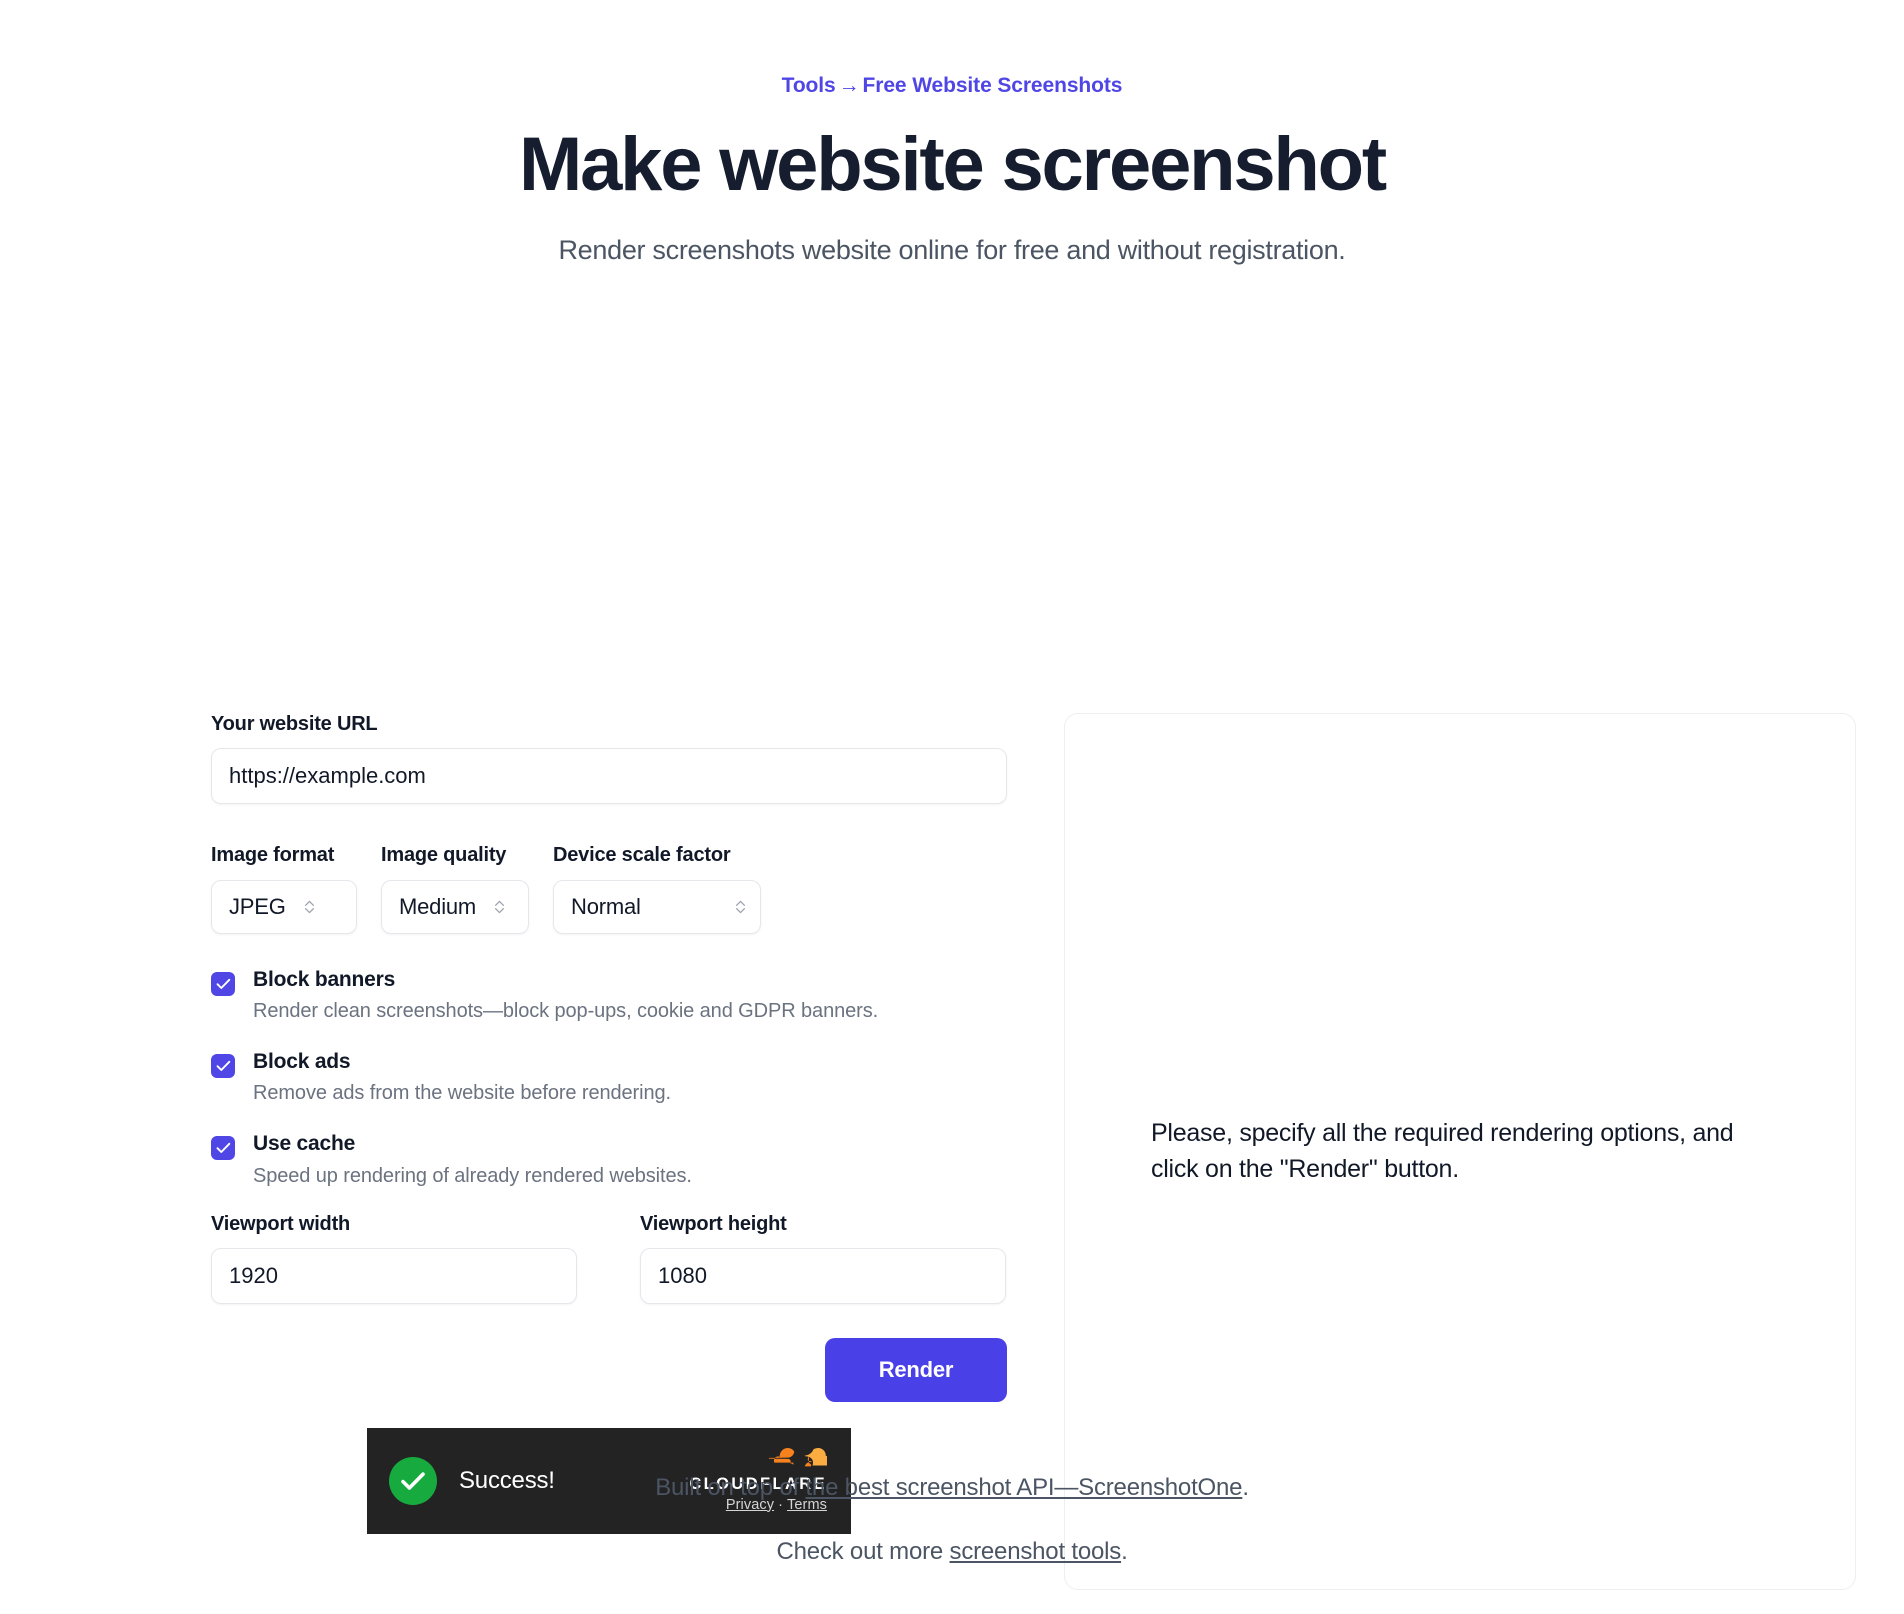 The width and height of the screenshot is (1904, 1614). I want to click on device-scale-factor-select: Normal, so click(657, 907).